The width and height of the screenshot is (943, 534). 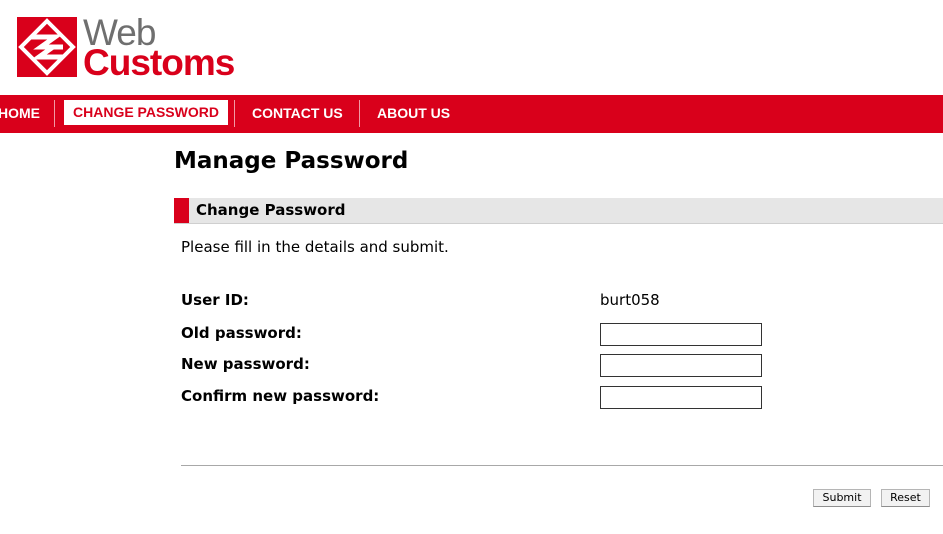 What do you see at coordinates (245, 364) in the screenshot?
I see `new-password-label: New password:` at bounding box center [245, 364].